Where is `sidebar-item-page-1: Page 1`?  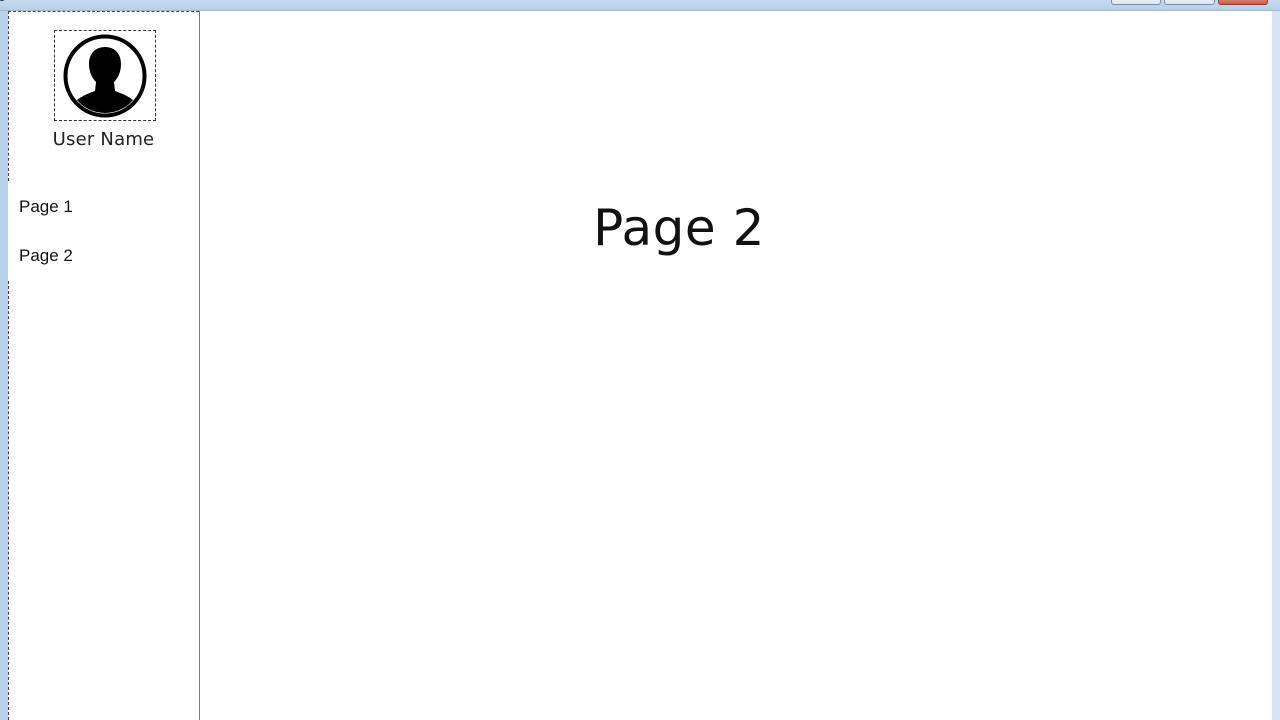 sidebar-item-page-1: Page 1 is located at coordinates (99, 207).